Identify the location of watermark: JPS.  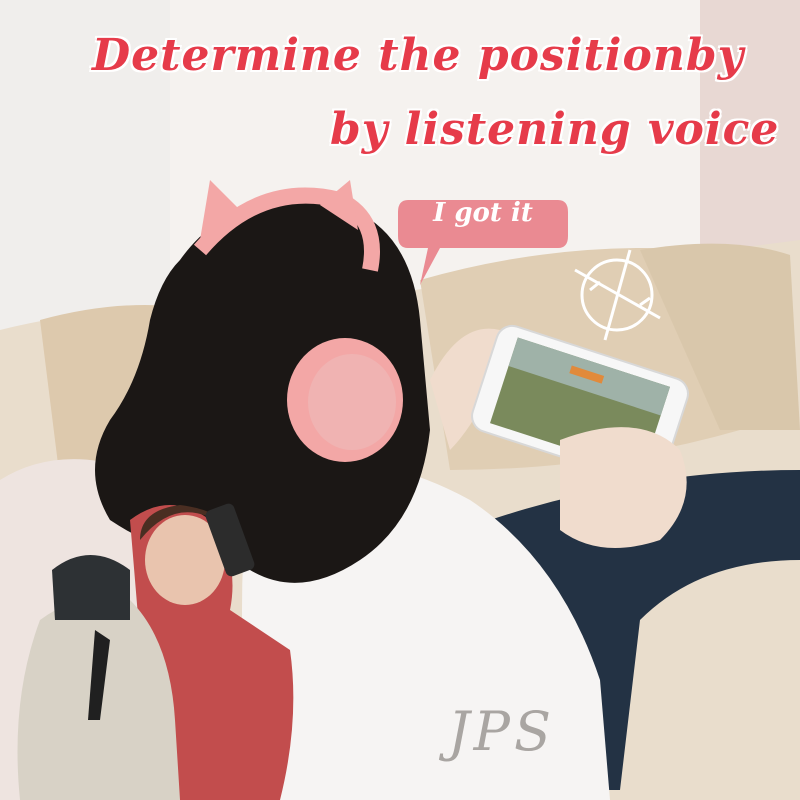
(501, 731).